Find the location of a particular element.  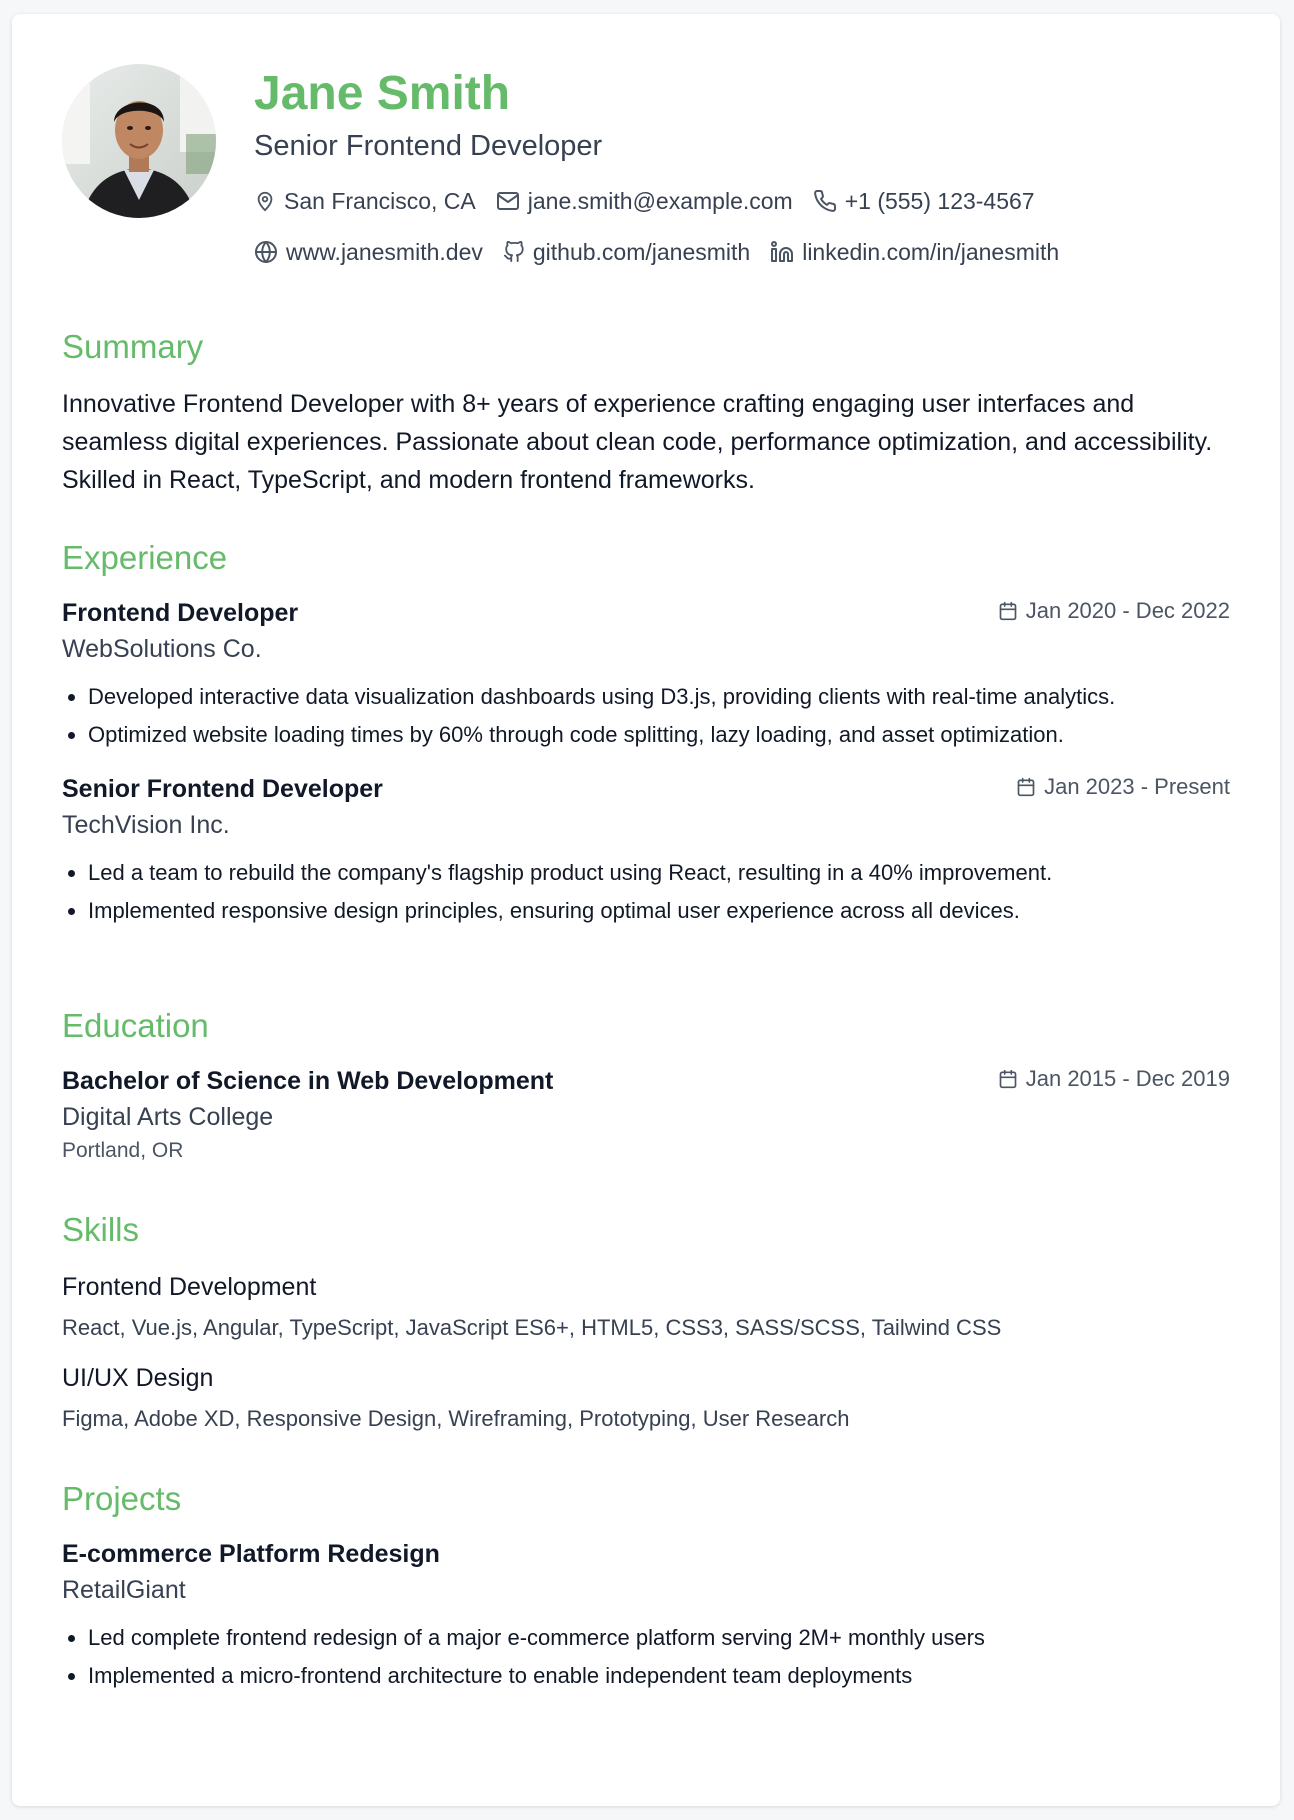

job-title: Frontend Developer is located at coordinates (180, 613).